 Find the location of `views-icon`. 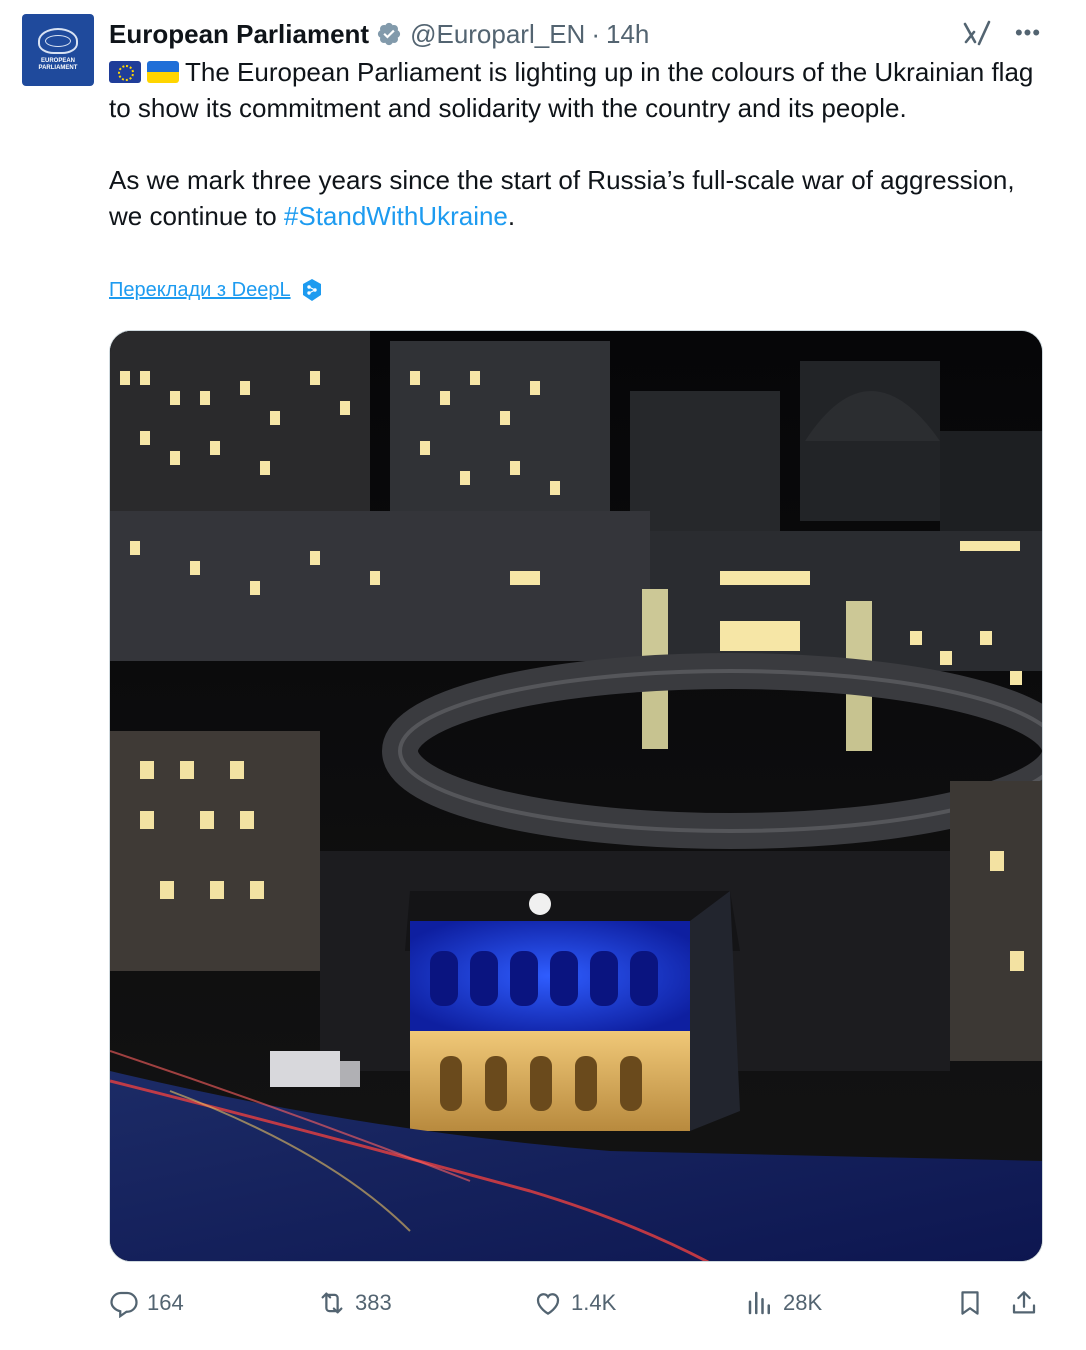

views-icon is located at coordinates (759, 1303).